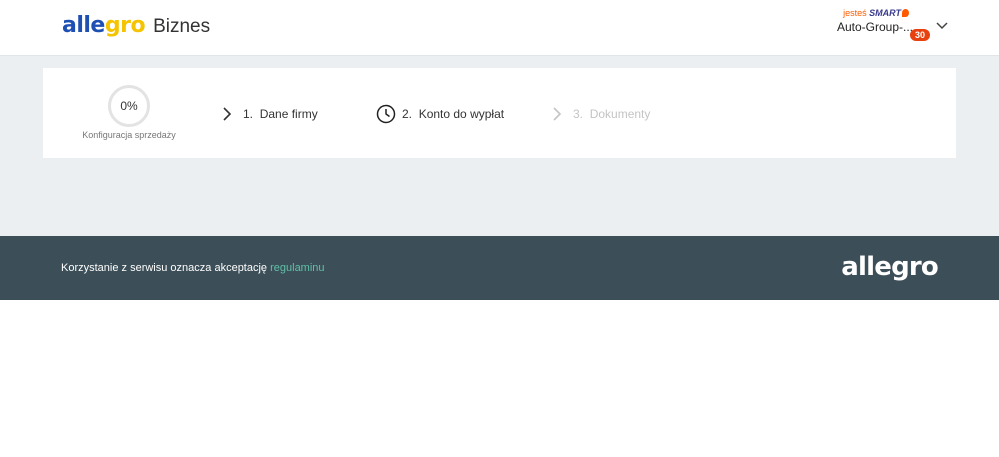  What do you see at coordinates (578, 114) in the screenshot?
I see `step-number: 3.` at bounding box center [578, 114].